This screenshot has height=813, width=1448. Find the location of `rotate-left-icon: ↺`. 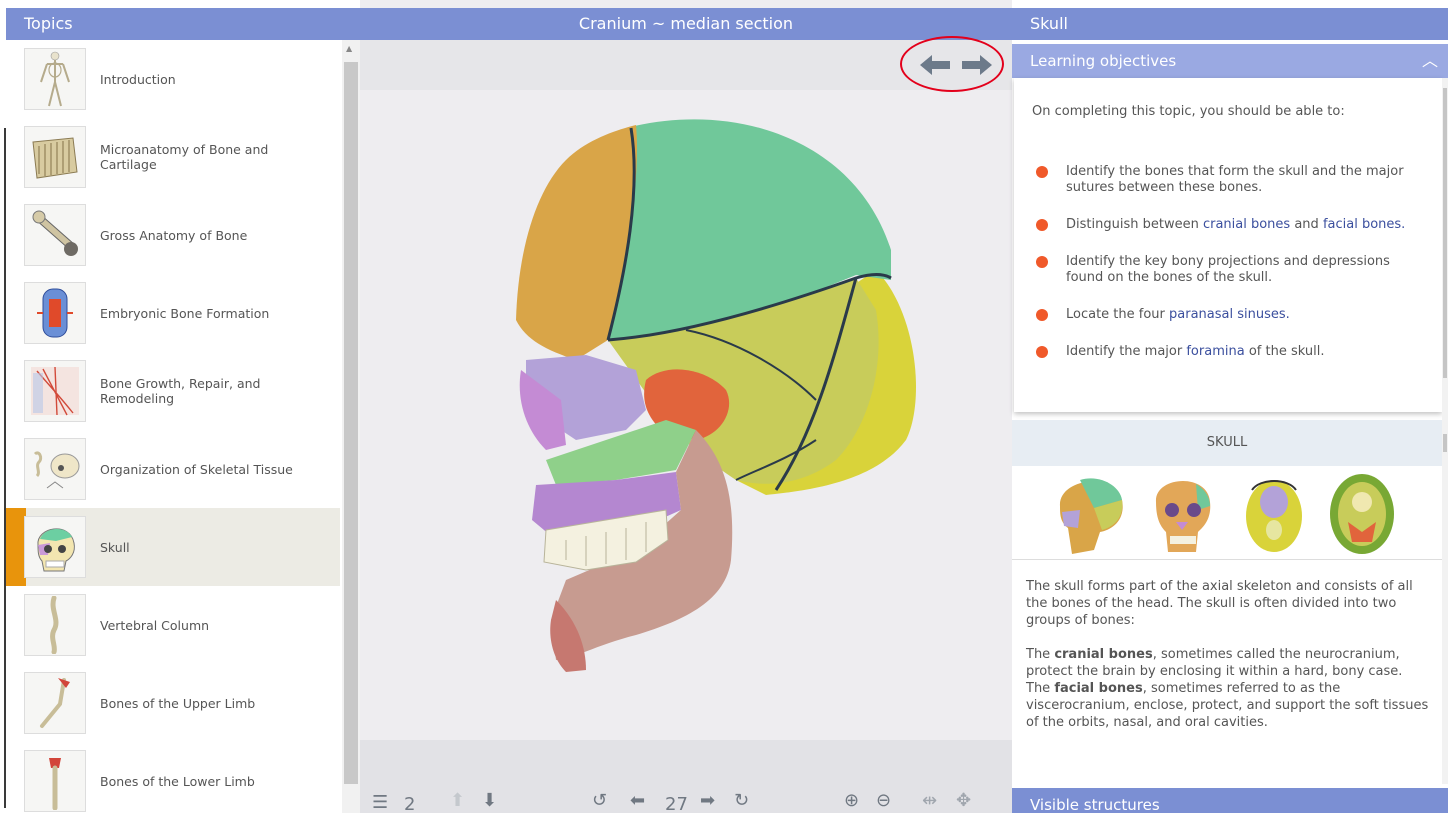

rotate-left-icon: ↺ is located at coordinates (599, 800).